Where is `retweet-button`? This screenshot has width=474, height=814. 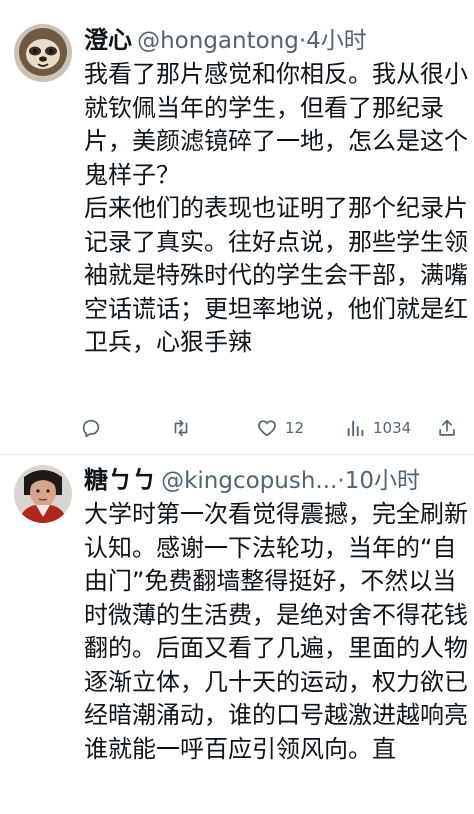
retweet-button is located at coordinates (181, 428).